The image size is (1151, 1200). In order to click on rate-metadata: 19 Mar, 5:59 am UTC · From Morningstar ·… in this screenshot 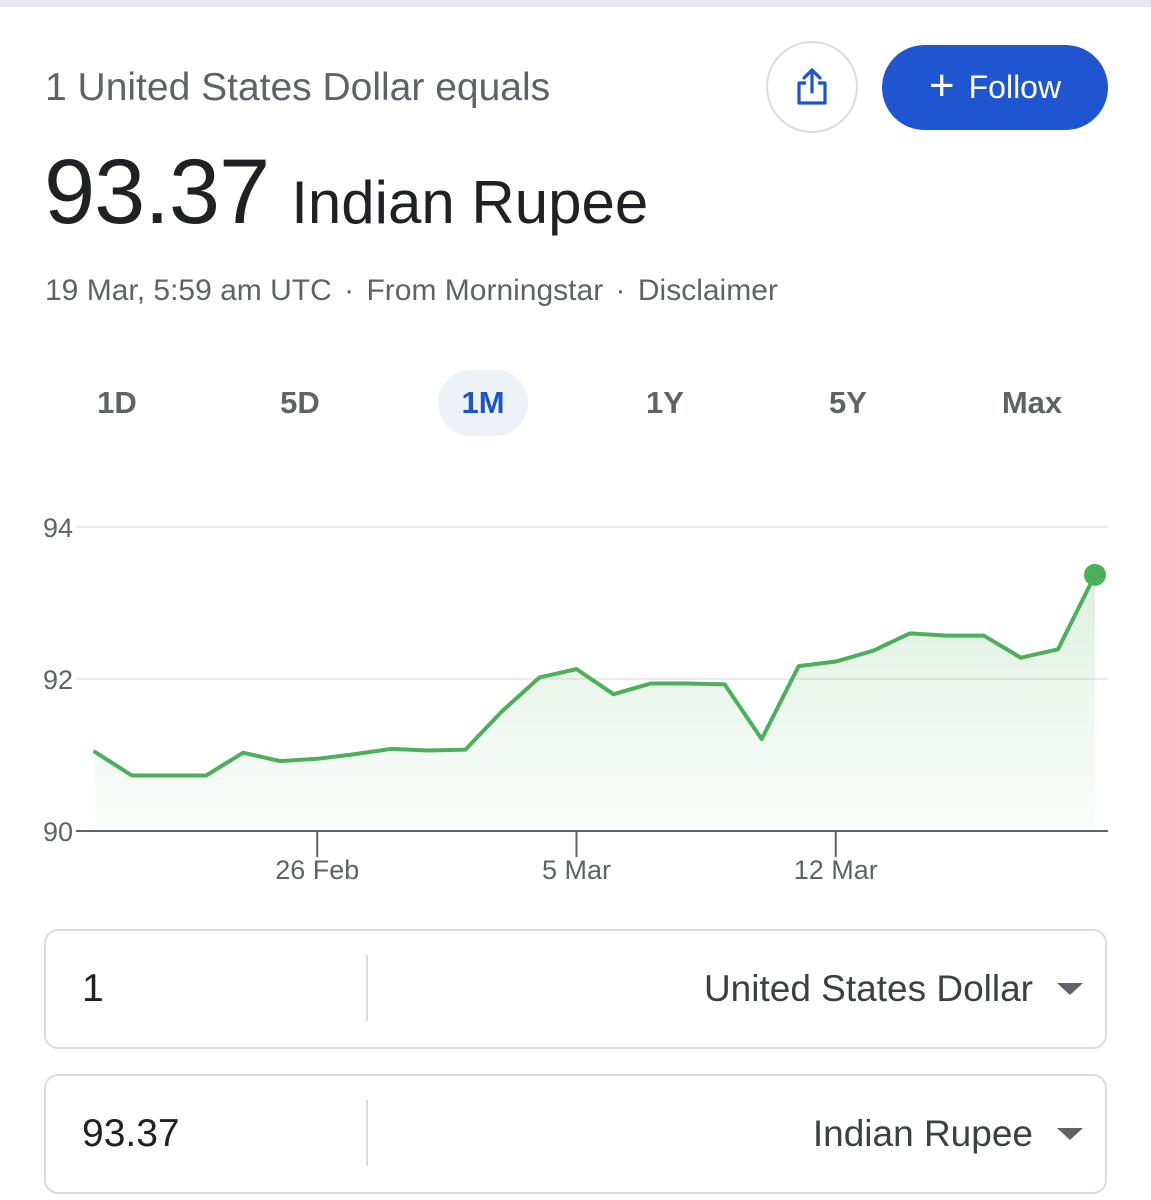, I will do `click(411, 291)`.